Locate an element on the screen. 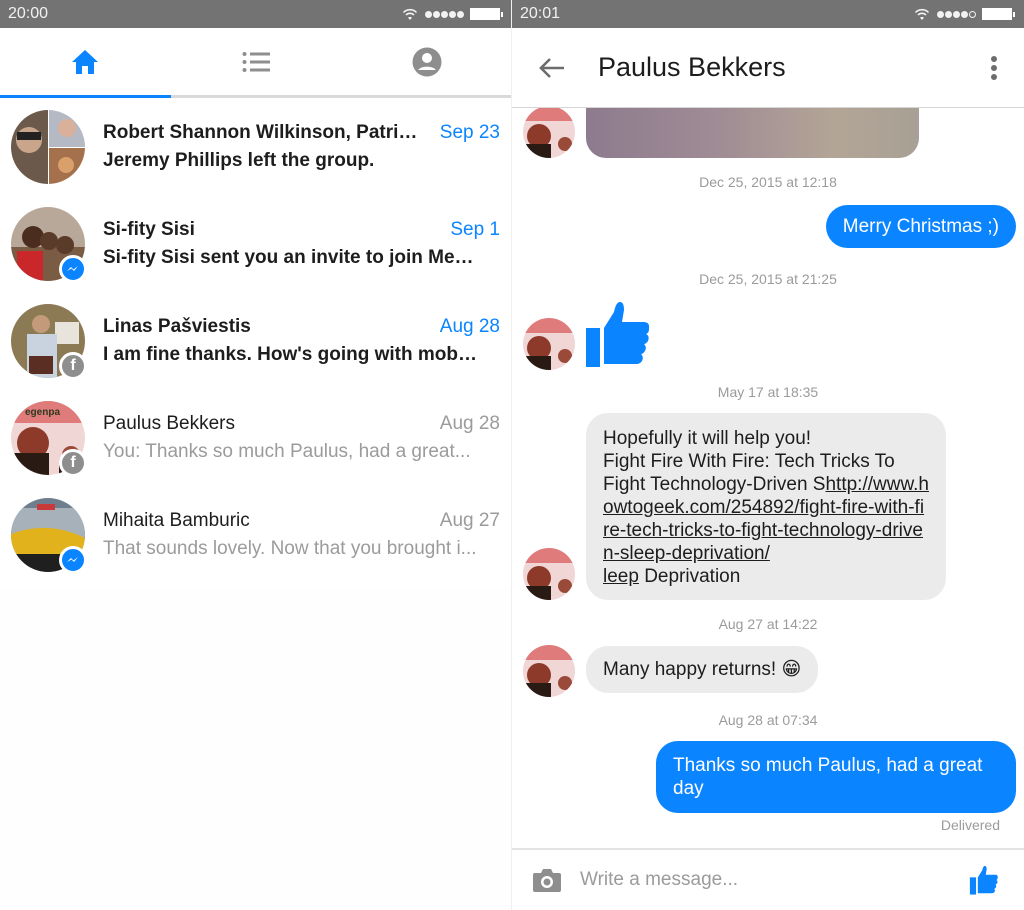 This screenshot has width=1024, height=910. chat-header: Paulus Bekkers is located at coordinates (768, 68).